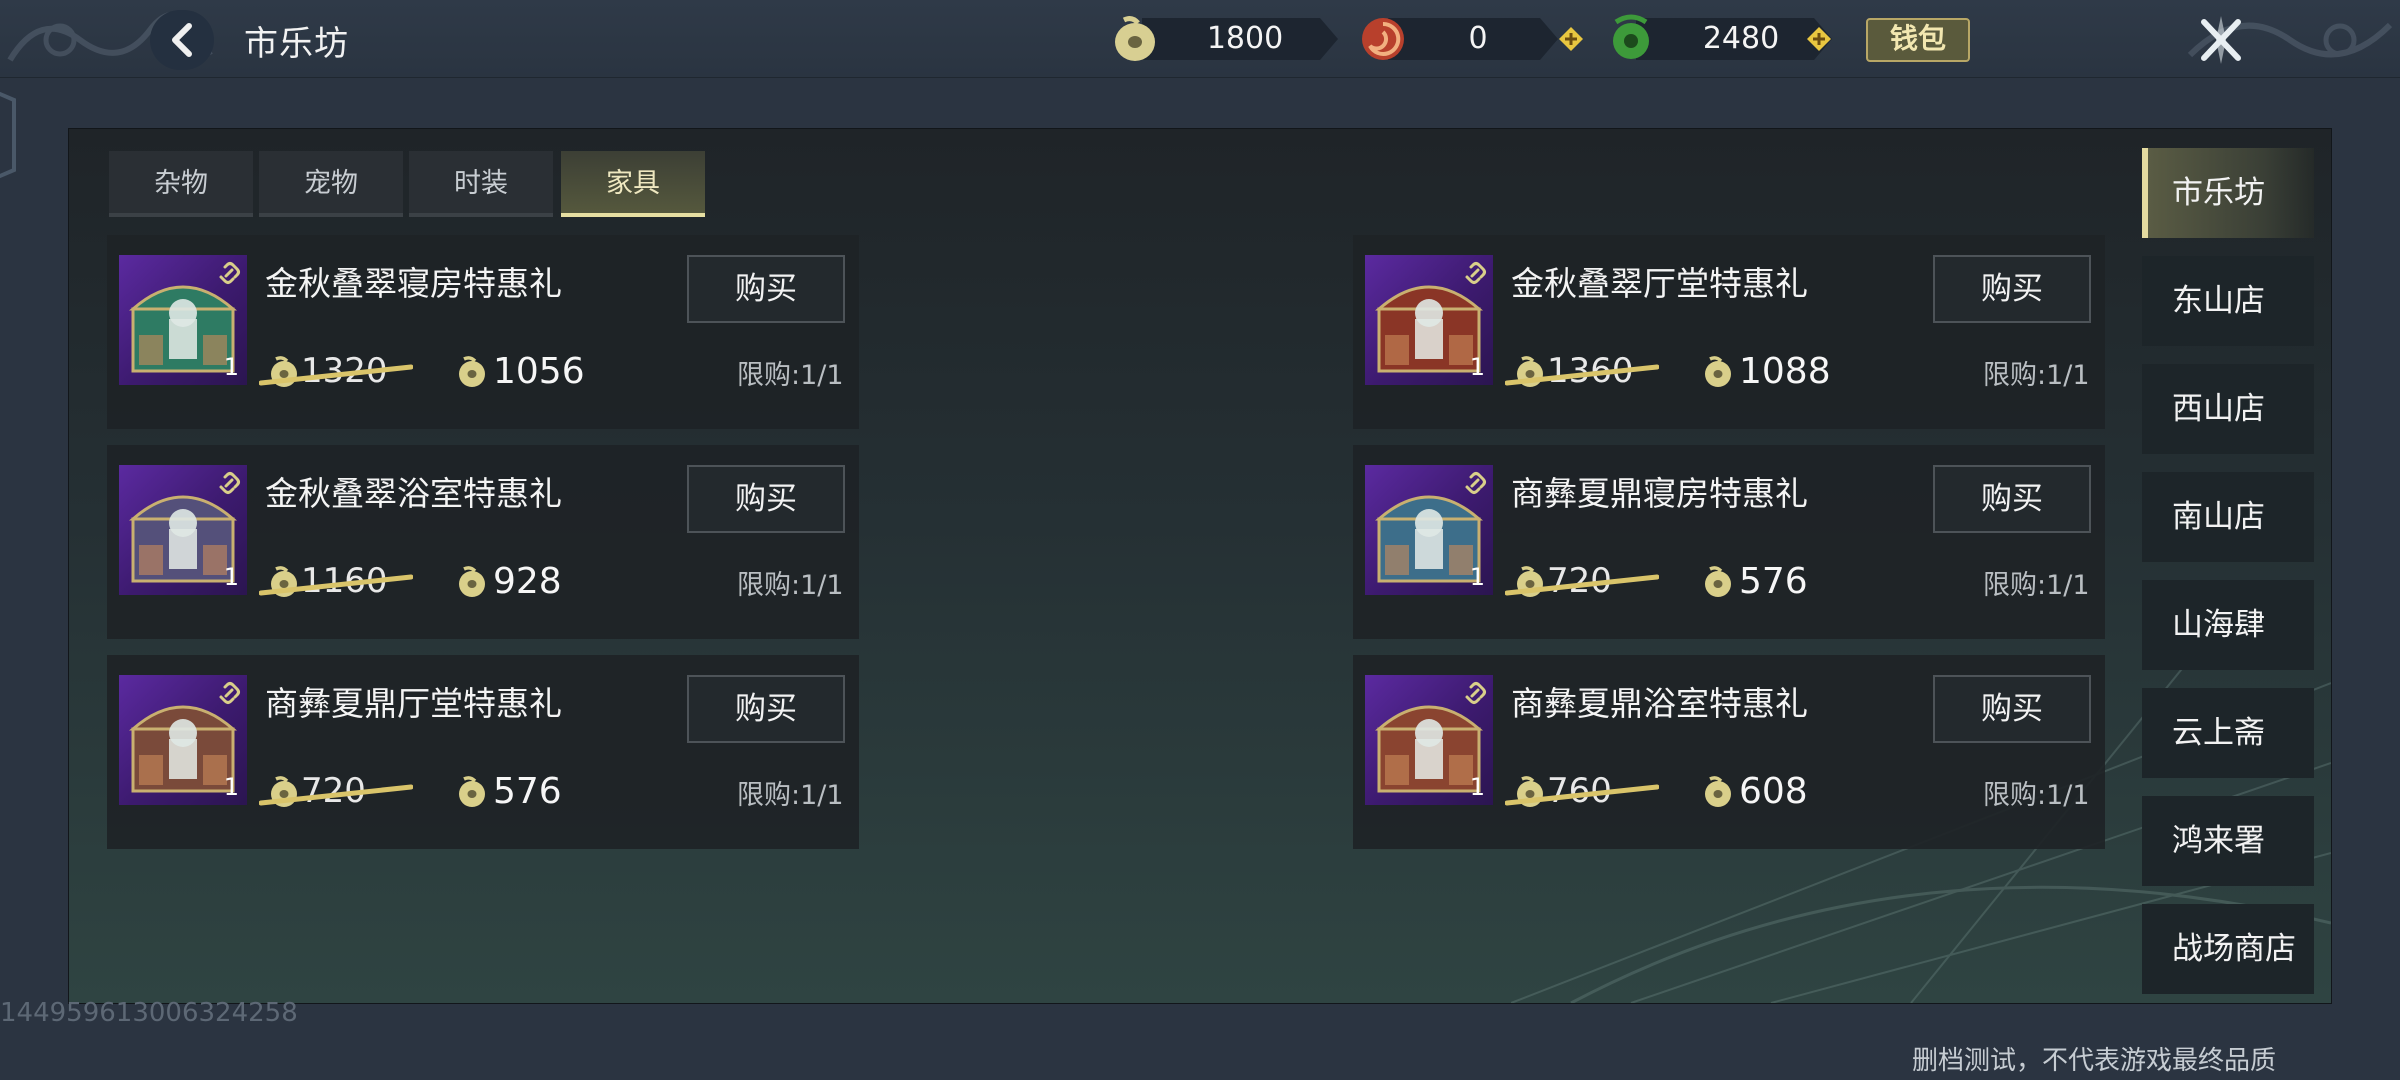 The height and width of the screenshot is (1080, 2400). Describe the element at coordinates (1659, 283) in the screenshot. I see `item-name: 金秋叠翠厅堂特惠礼` at that location.